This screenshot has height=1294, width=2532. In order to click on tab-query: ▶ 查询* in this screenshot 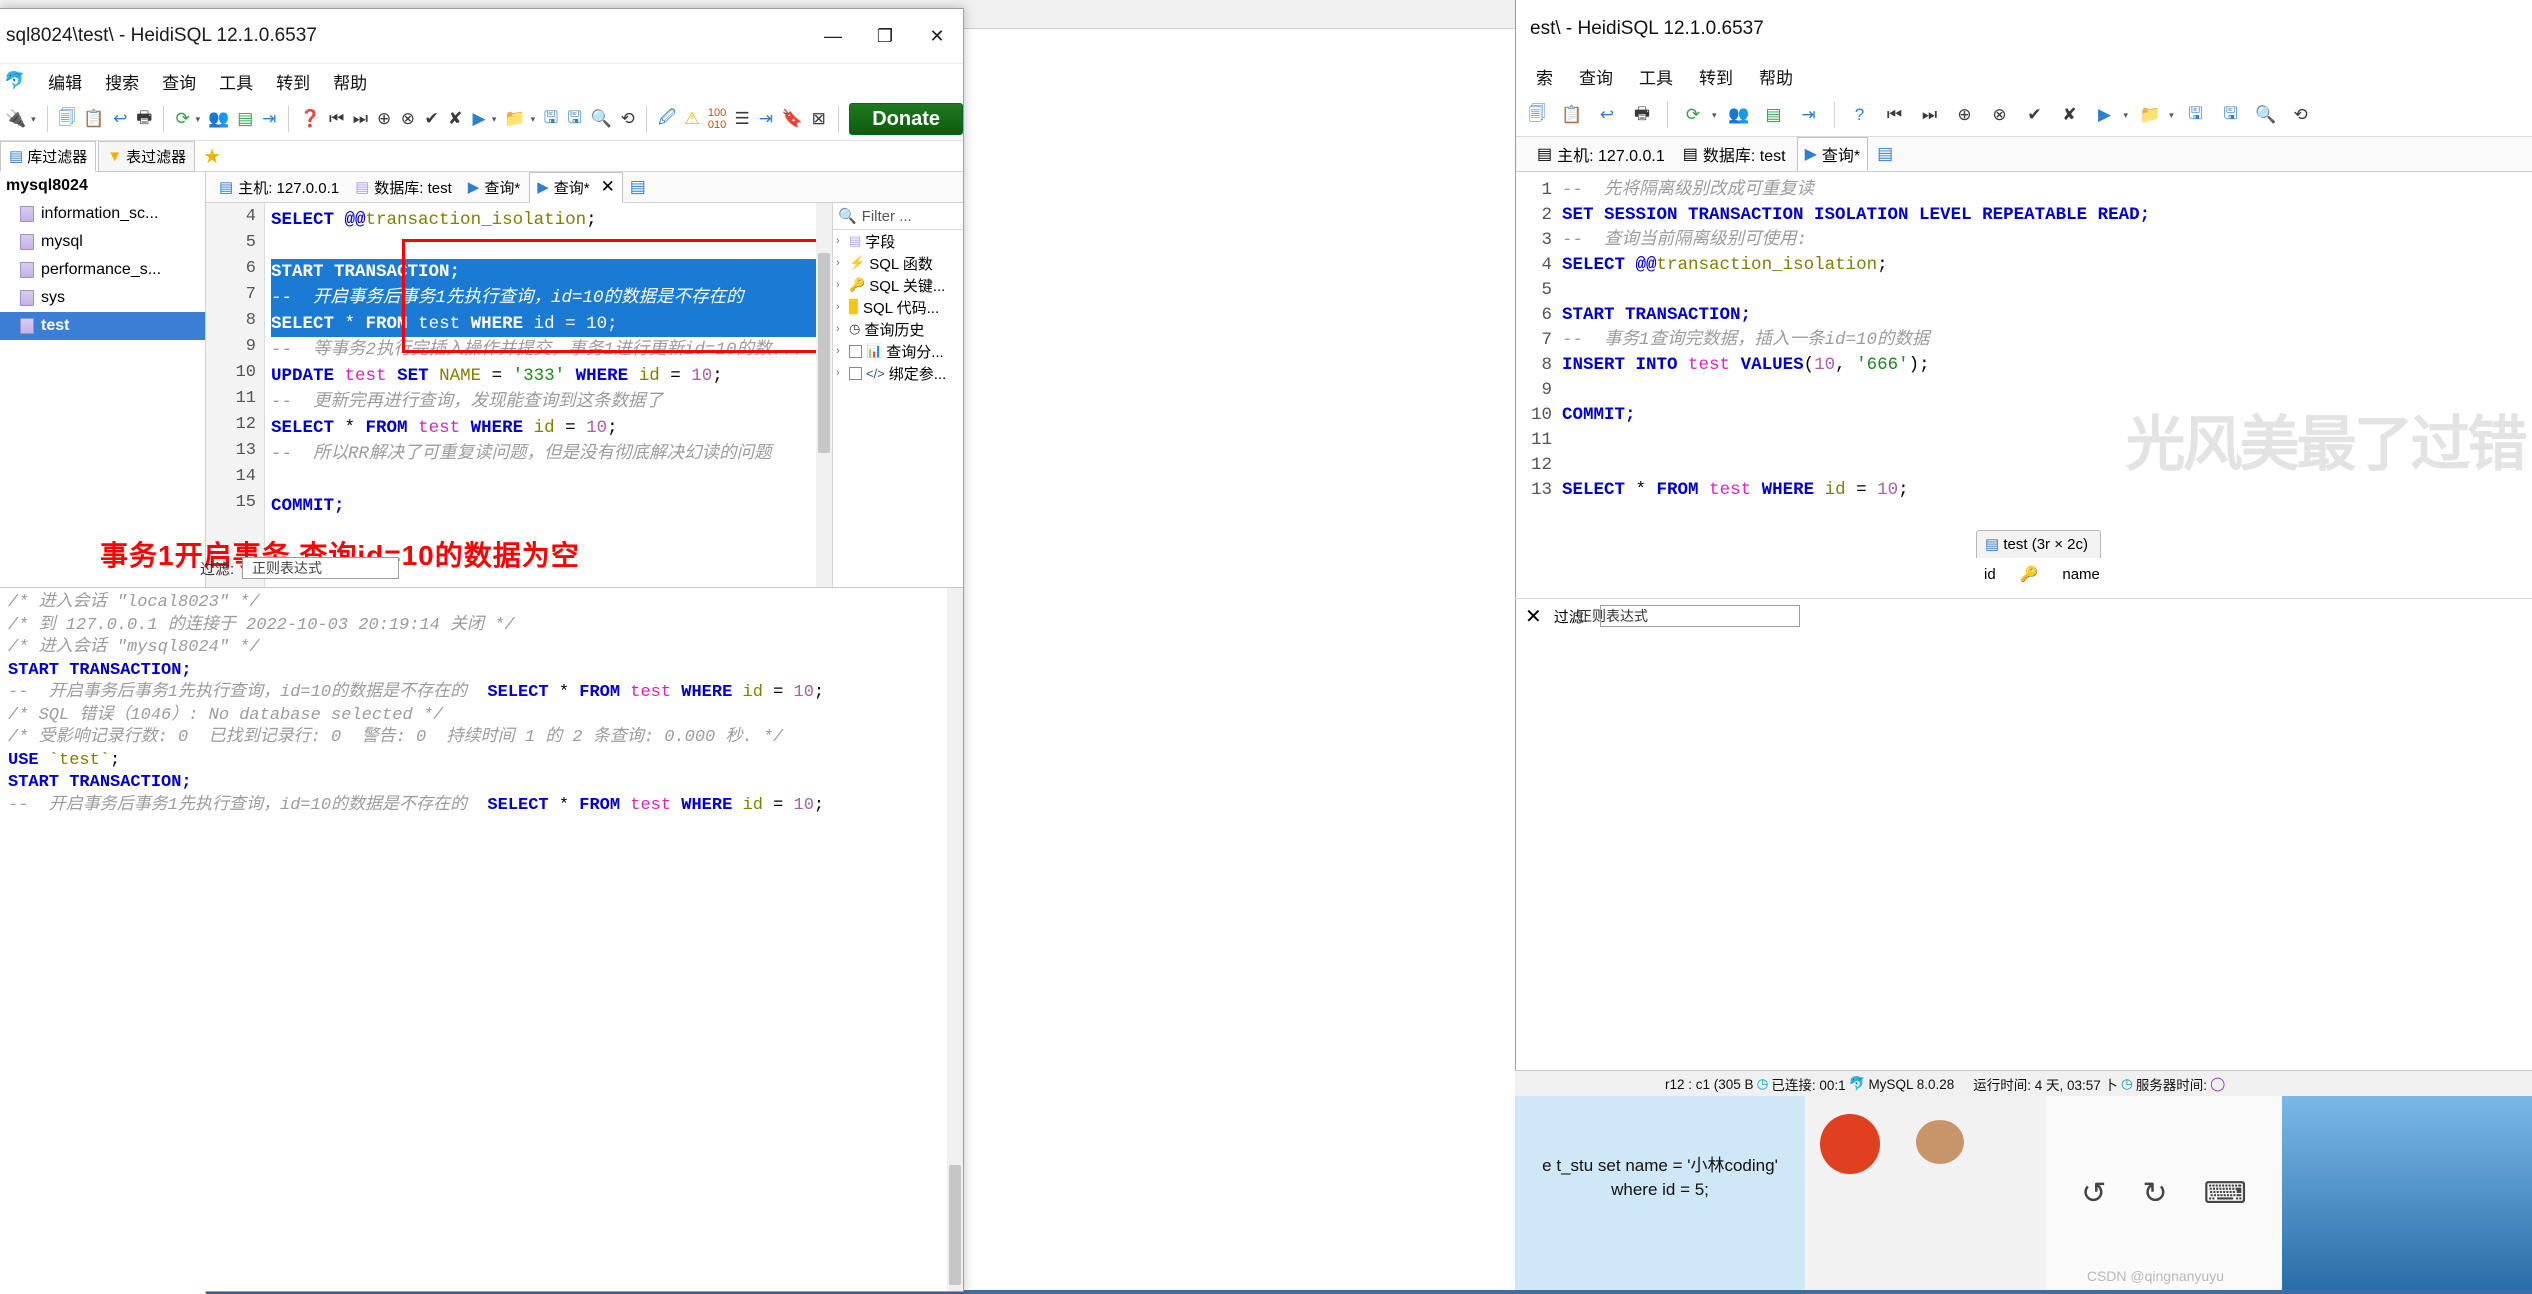, I will do `click(1832, 154)`.